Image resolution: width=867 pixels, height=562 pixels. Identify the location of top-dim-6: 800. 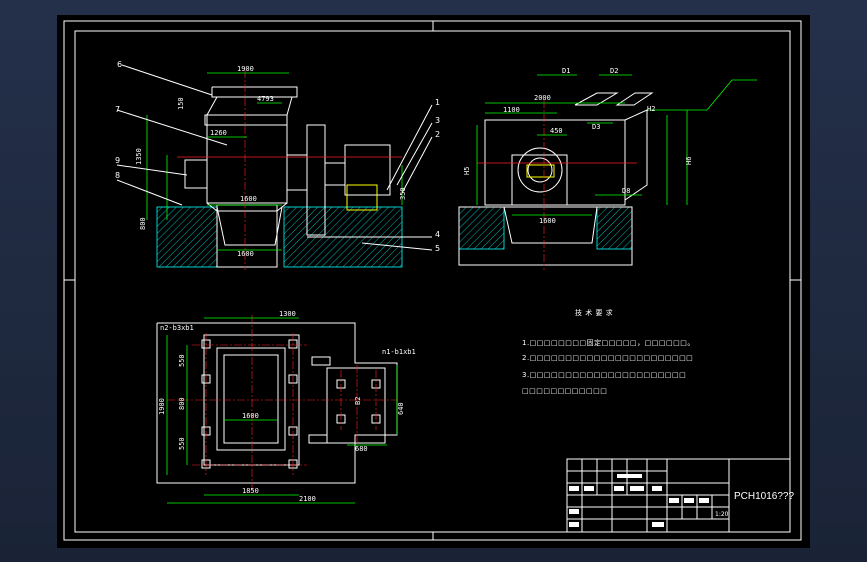
(182, 403).